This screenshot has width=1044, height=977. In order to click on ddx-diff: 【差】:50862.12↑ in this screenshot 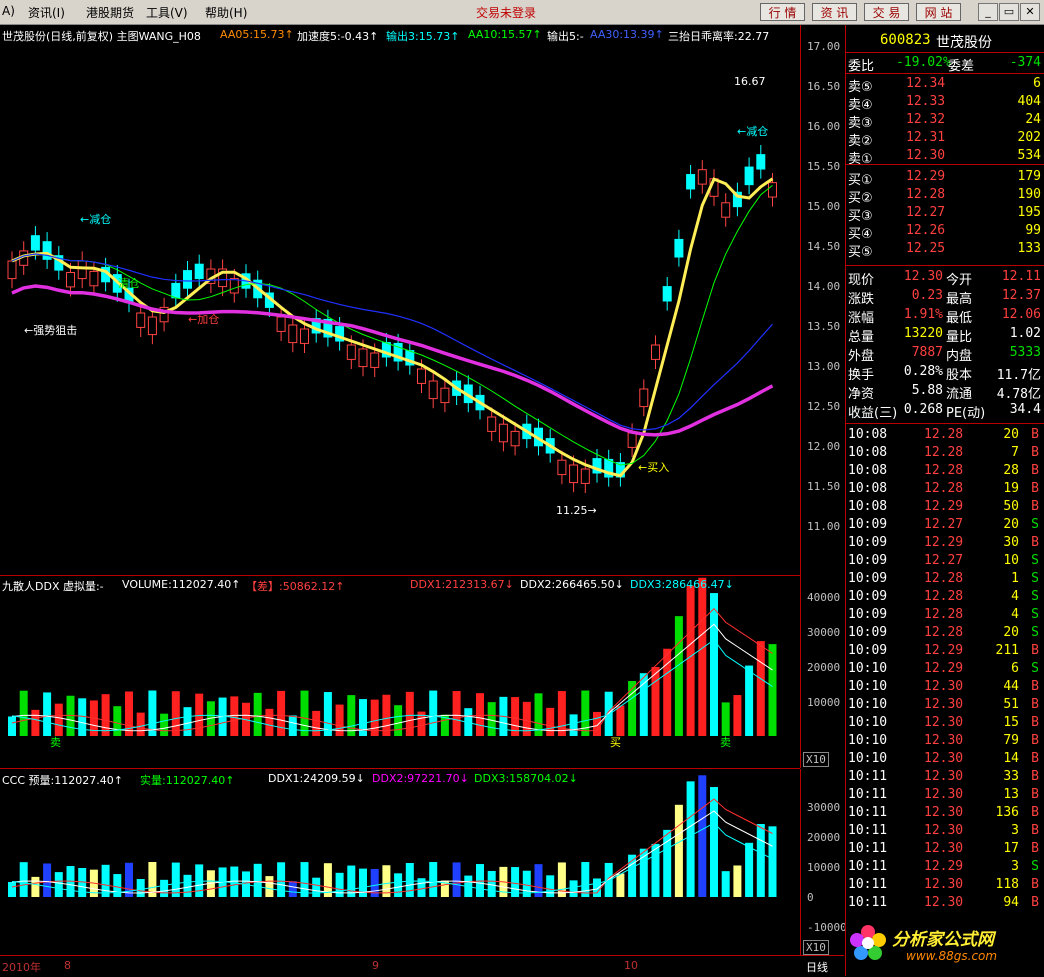, I will do `click(295, 586)`.